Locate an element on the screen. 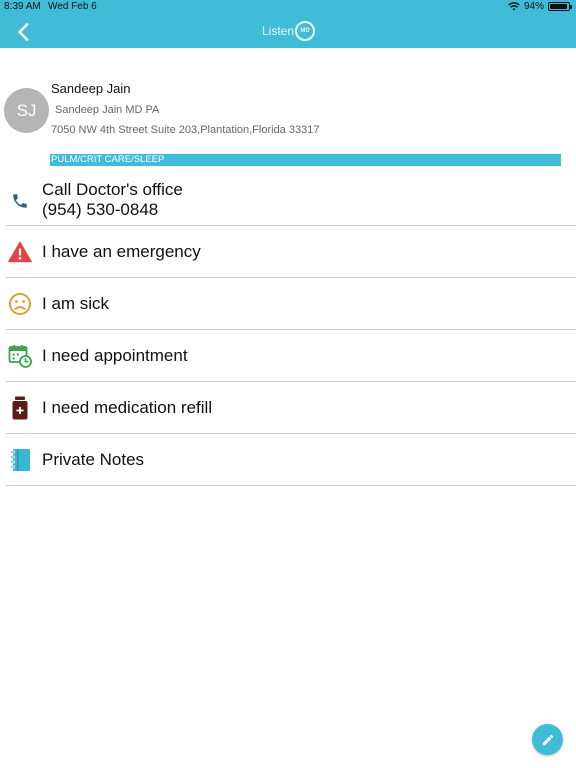  chevron-left-icon is located at coordinates (23, 32).